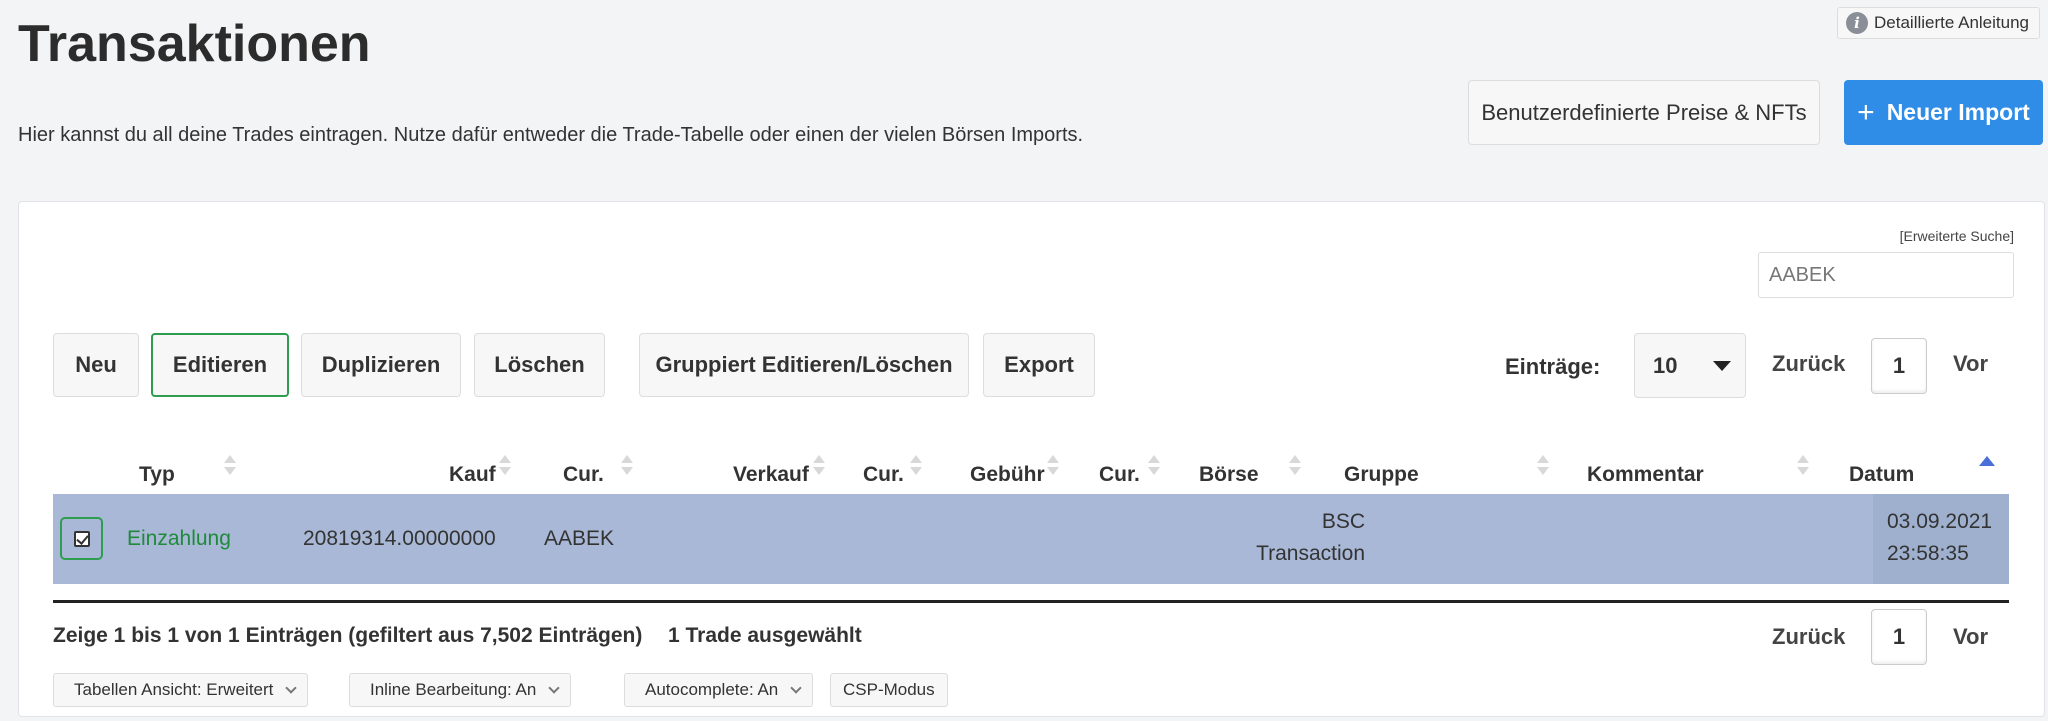  Describe the element at coordinates (1644, 112) in the screenshot. I see `custom-prices-button: Benutzerdefinierte Preise & NFTs` at that location.